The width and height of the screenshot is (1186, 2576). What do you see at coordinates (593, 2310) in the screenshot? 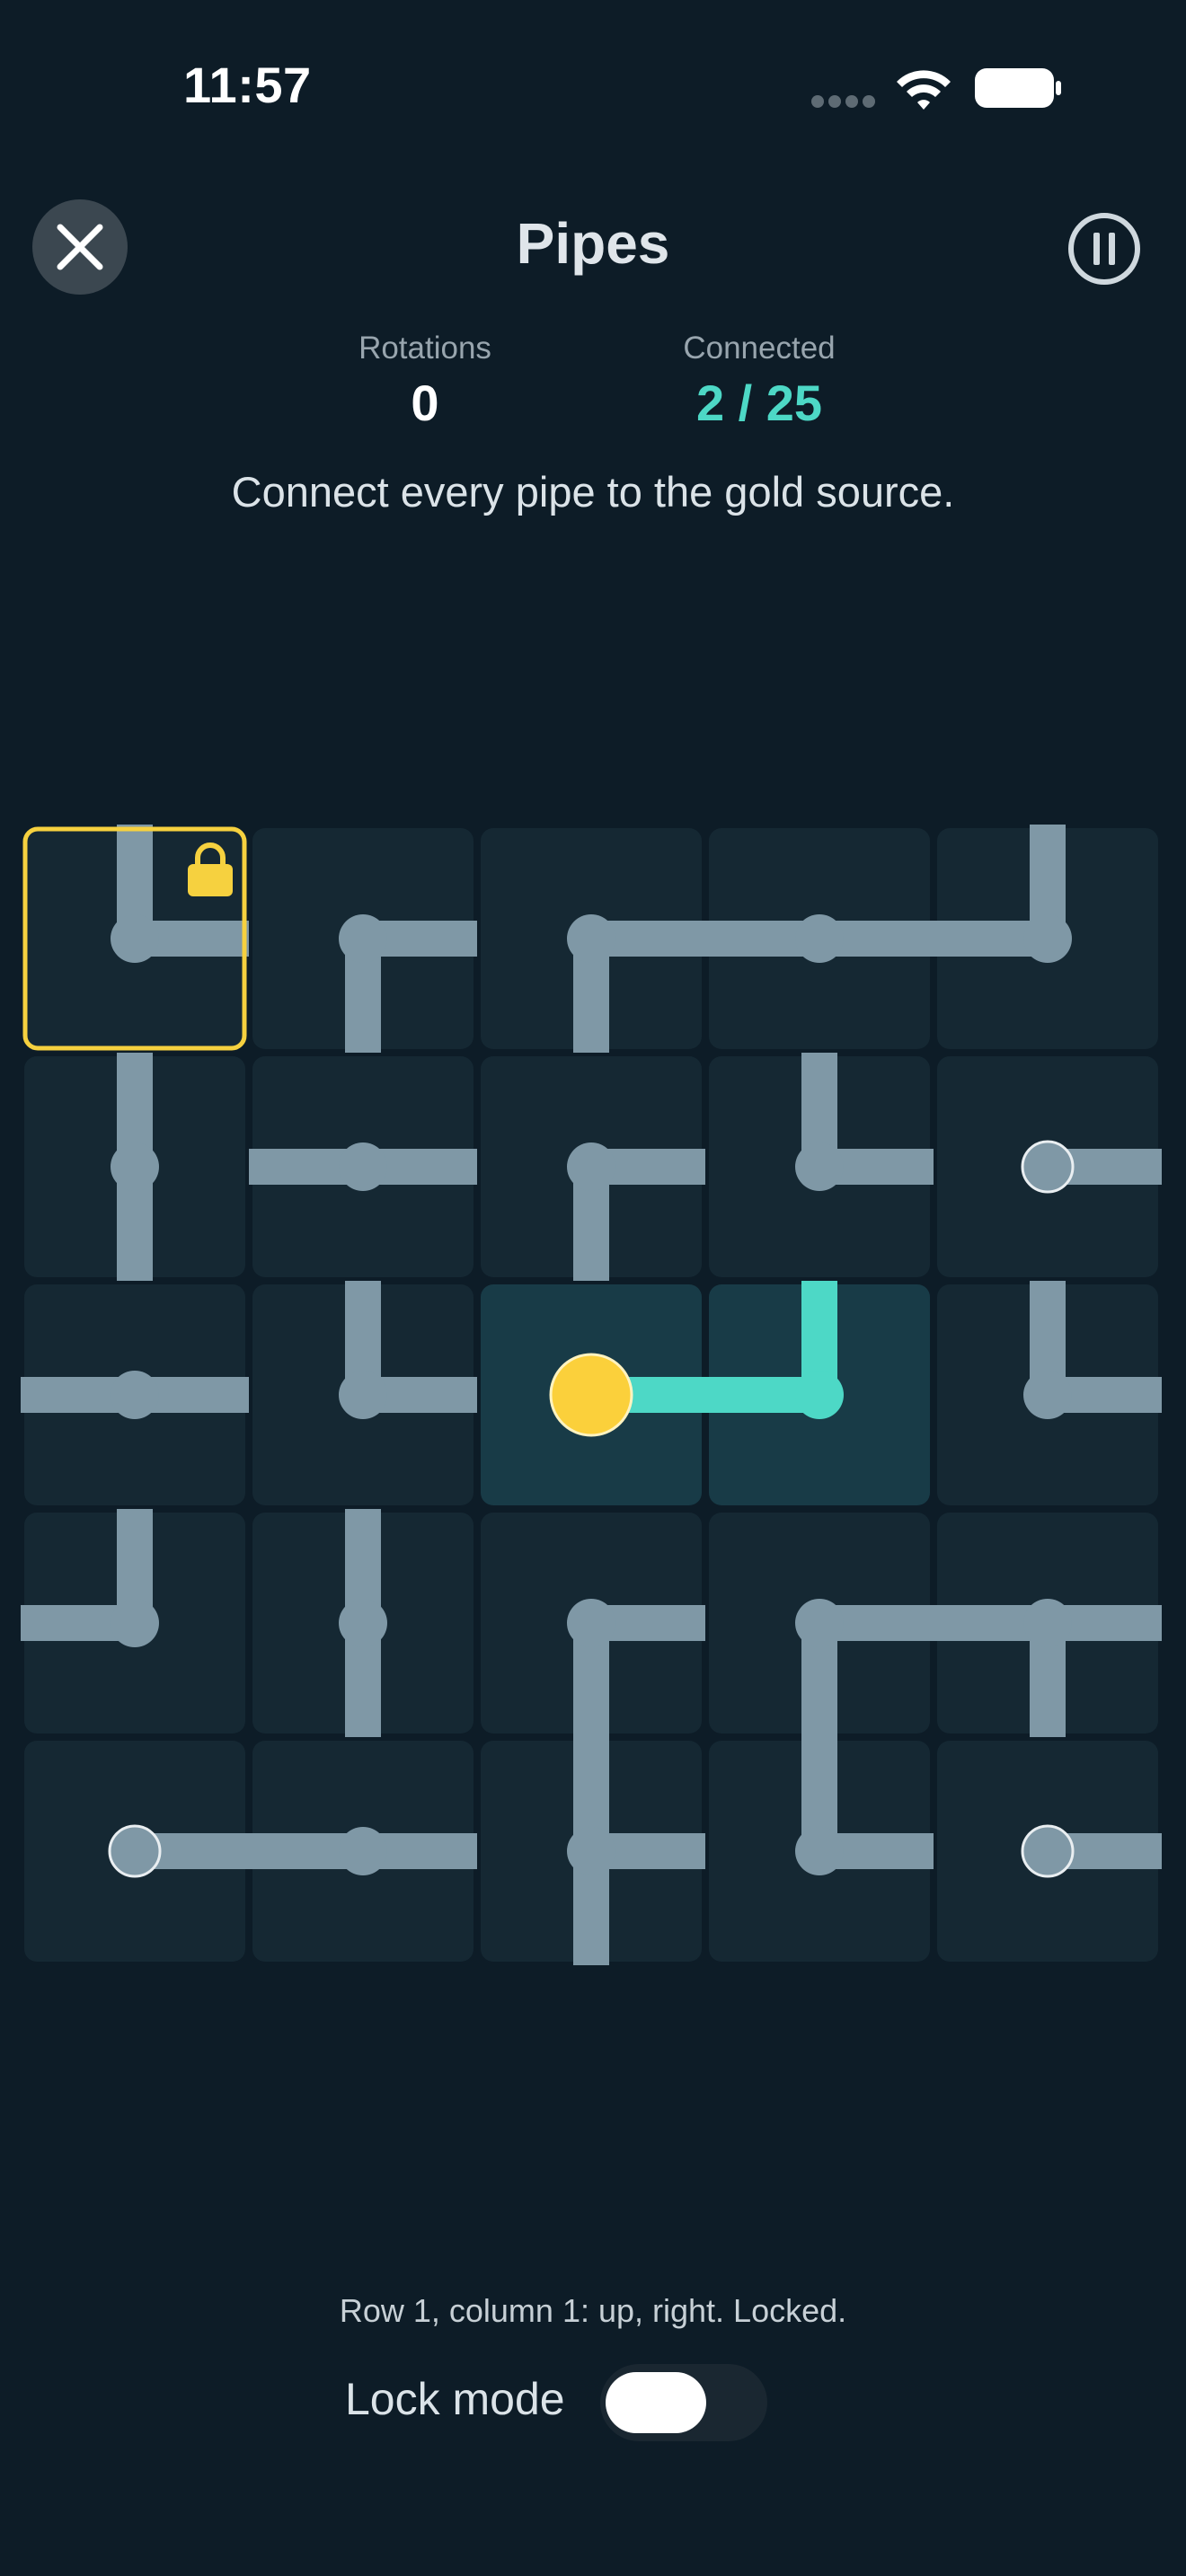
I see `selection-status: Row 1, column 1: up, right. Locked.` at bounding box center [593, 2310].